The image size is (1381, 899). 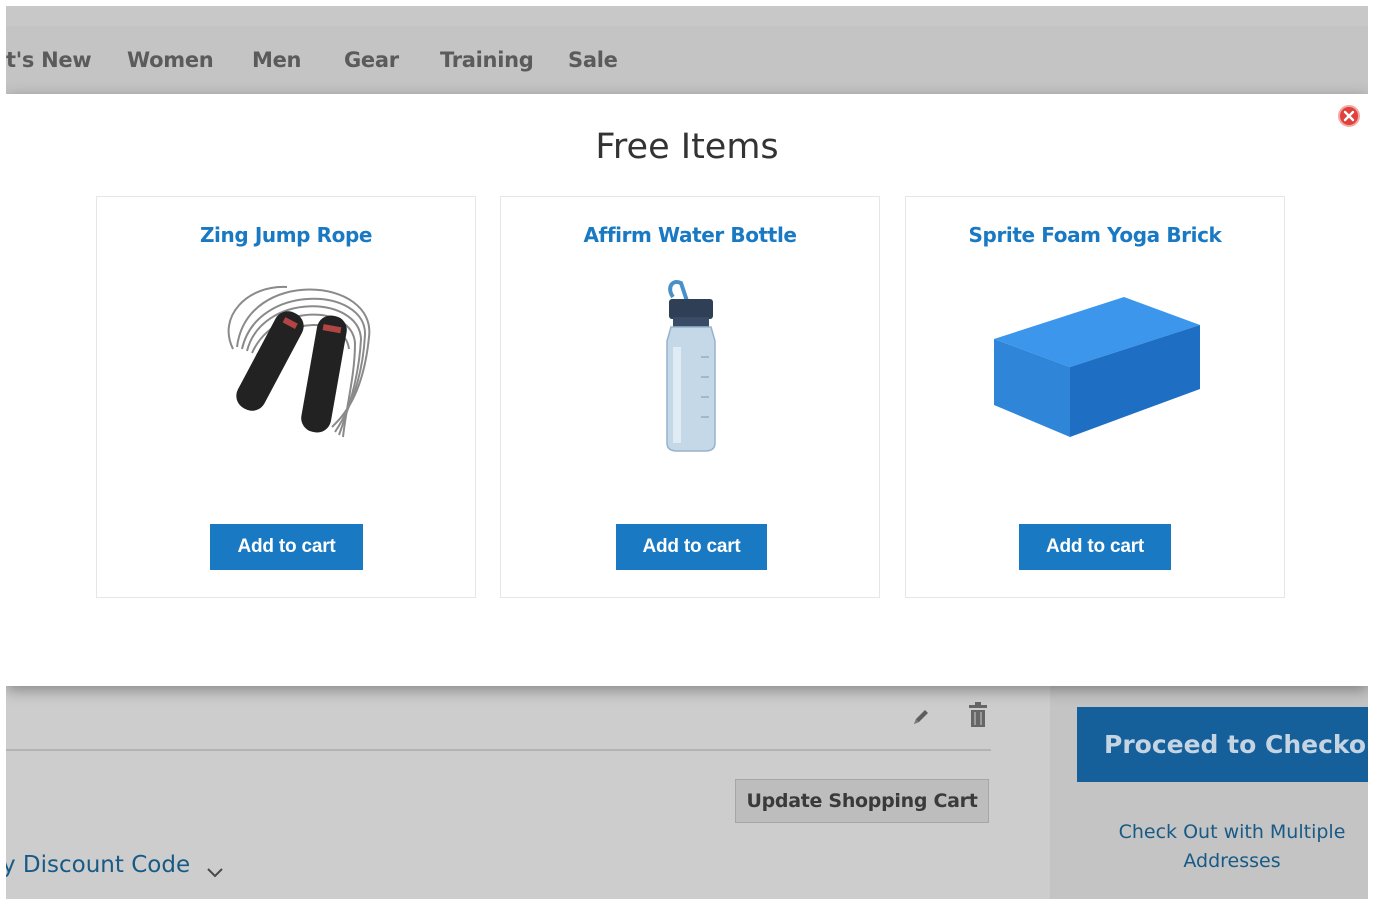 What do you see at coordinates (1222, 744) in the screenshot?
I see `proceed-to-checkout-button: Proceed to Checkout` at bounding box center [1222, 744].